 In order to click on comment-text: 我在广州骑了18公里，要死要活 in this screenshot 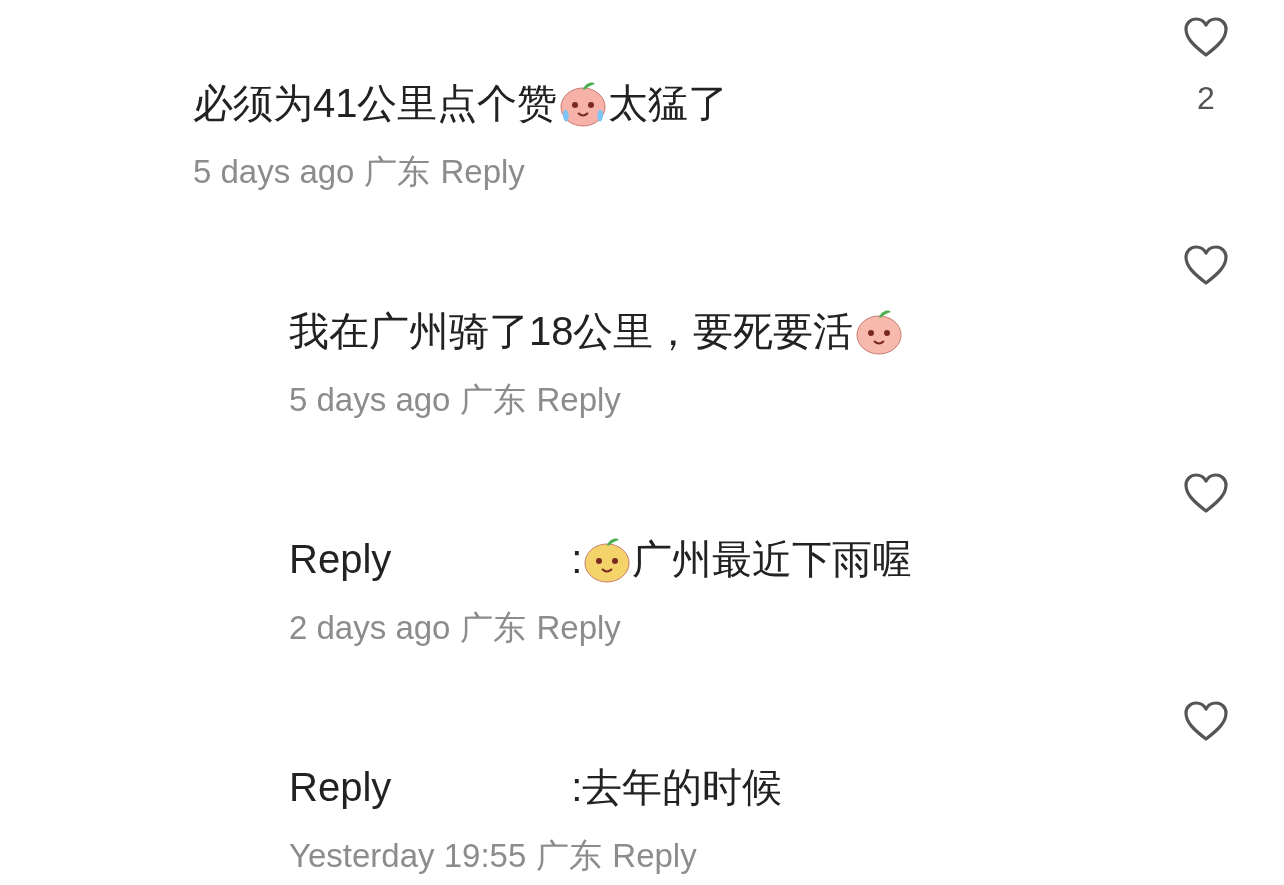, I will do `click(571, 331)`.